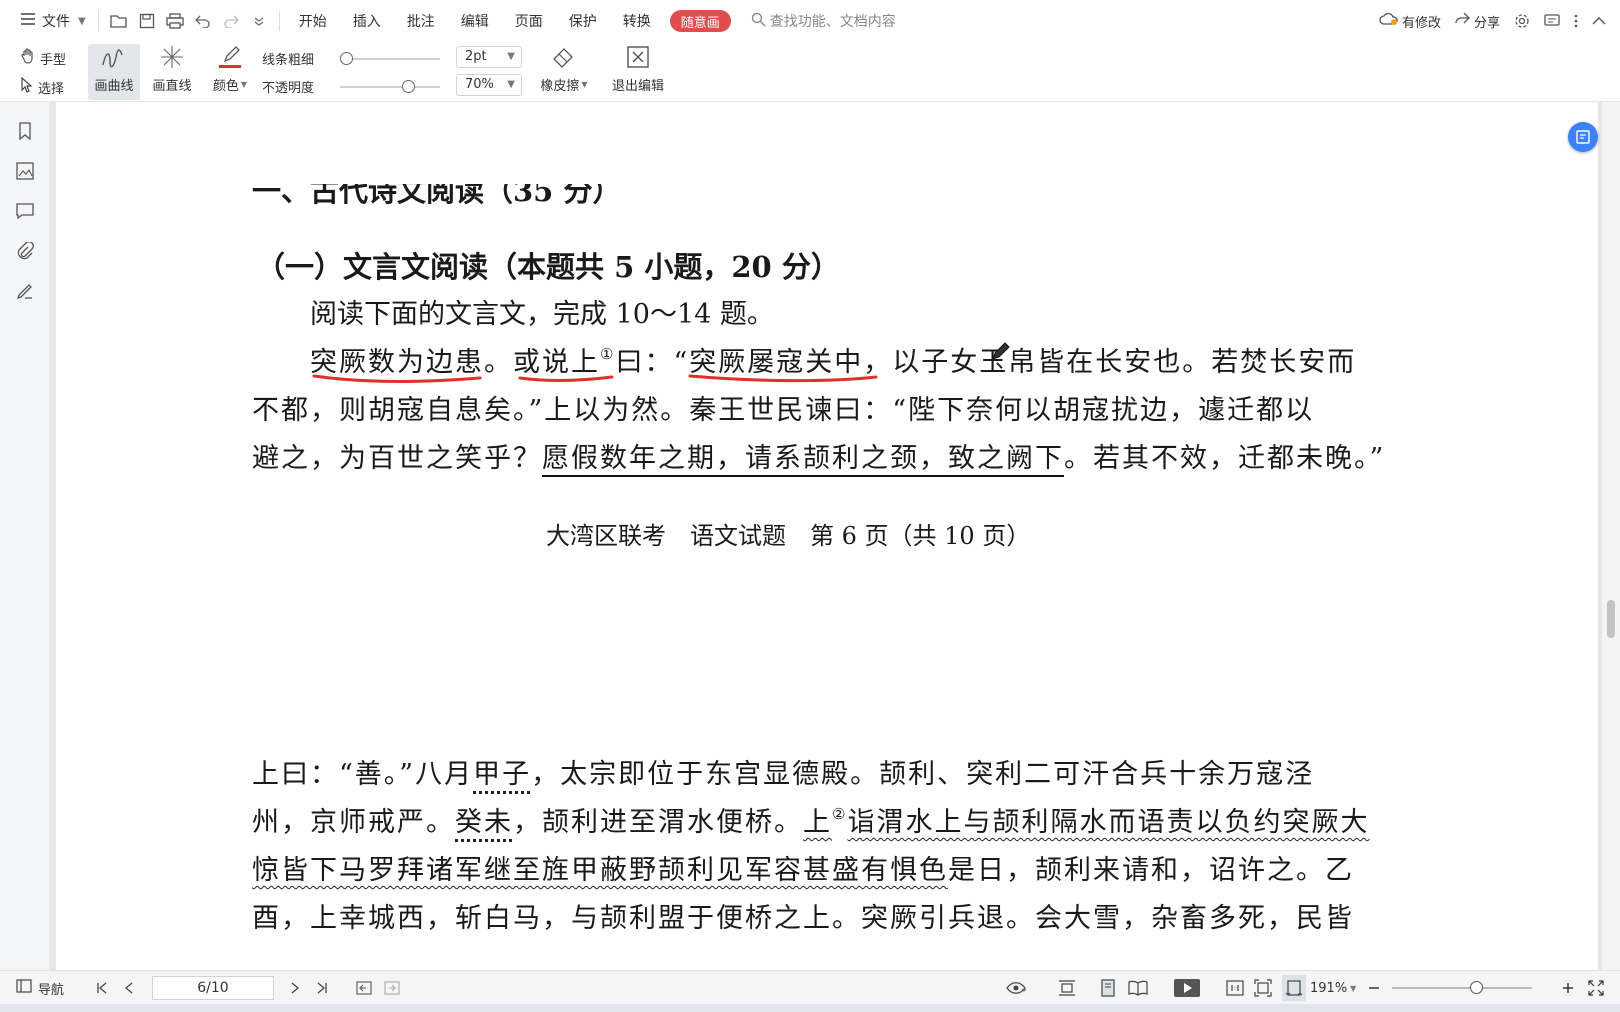  Describe the element at coordinates (25, 536) in the screenshot. I see `left-sidebar` at that location.